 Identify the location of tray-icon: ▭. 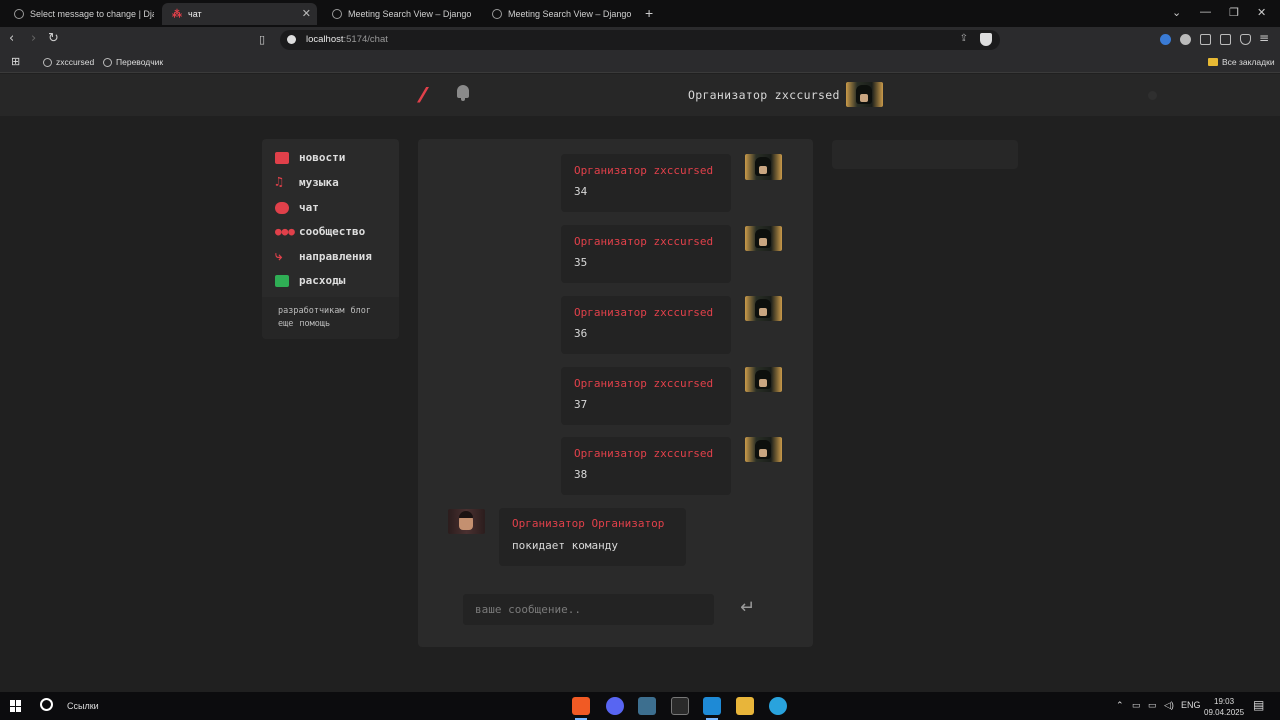
(1136, 705).